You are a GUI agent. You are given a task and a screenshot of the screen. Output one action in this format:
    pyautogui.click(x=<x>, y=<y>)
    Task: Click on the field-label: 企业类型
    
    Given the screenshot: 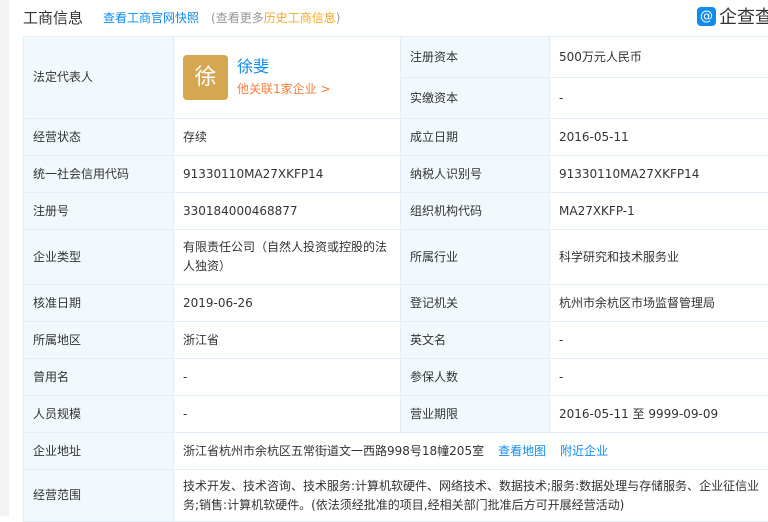 What is the action you would take?
    pyautogui.click(x=99, y=257)
    